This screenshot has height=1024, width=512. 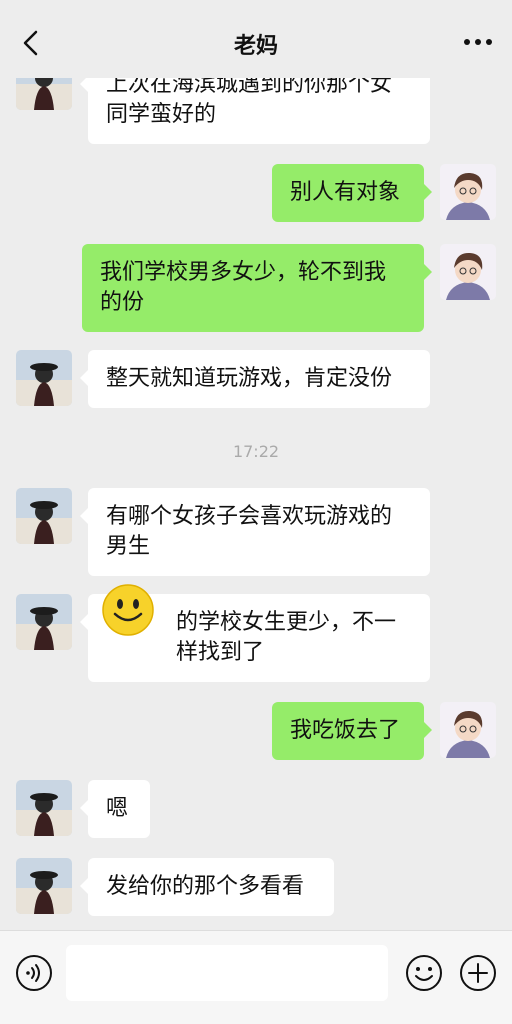 I want to click on emoji-button, so click(x=424, y=973).